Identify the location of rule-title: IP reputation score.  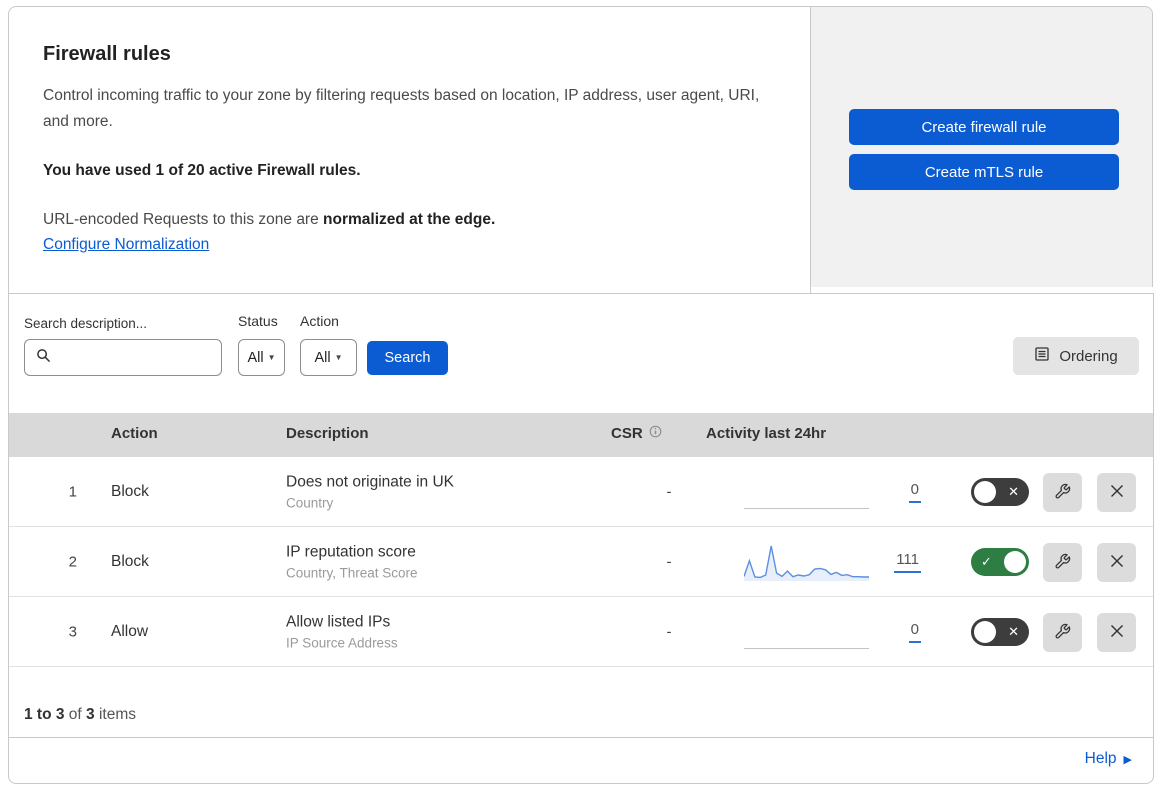
(351, 551).